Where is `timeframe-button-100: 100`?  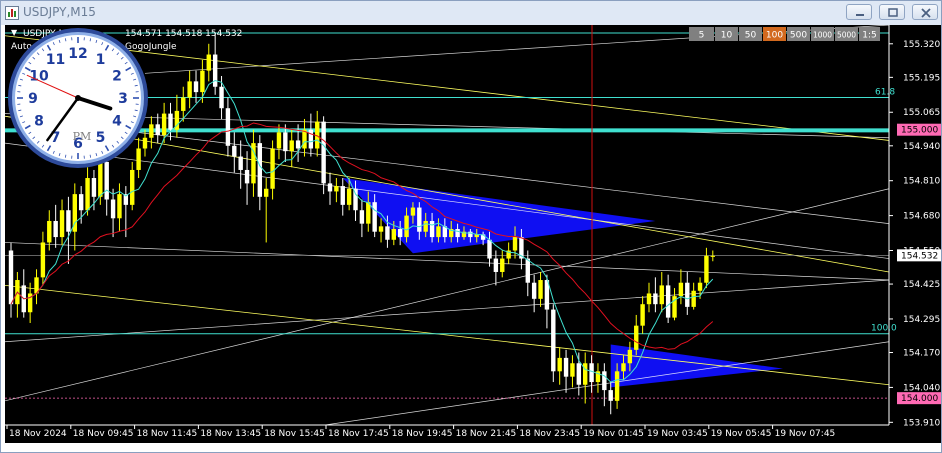
timeframe-button-100: 100 is located at coordinates (774, 34).